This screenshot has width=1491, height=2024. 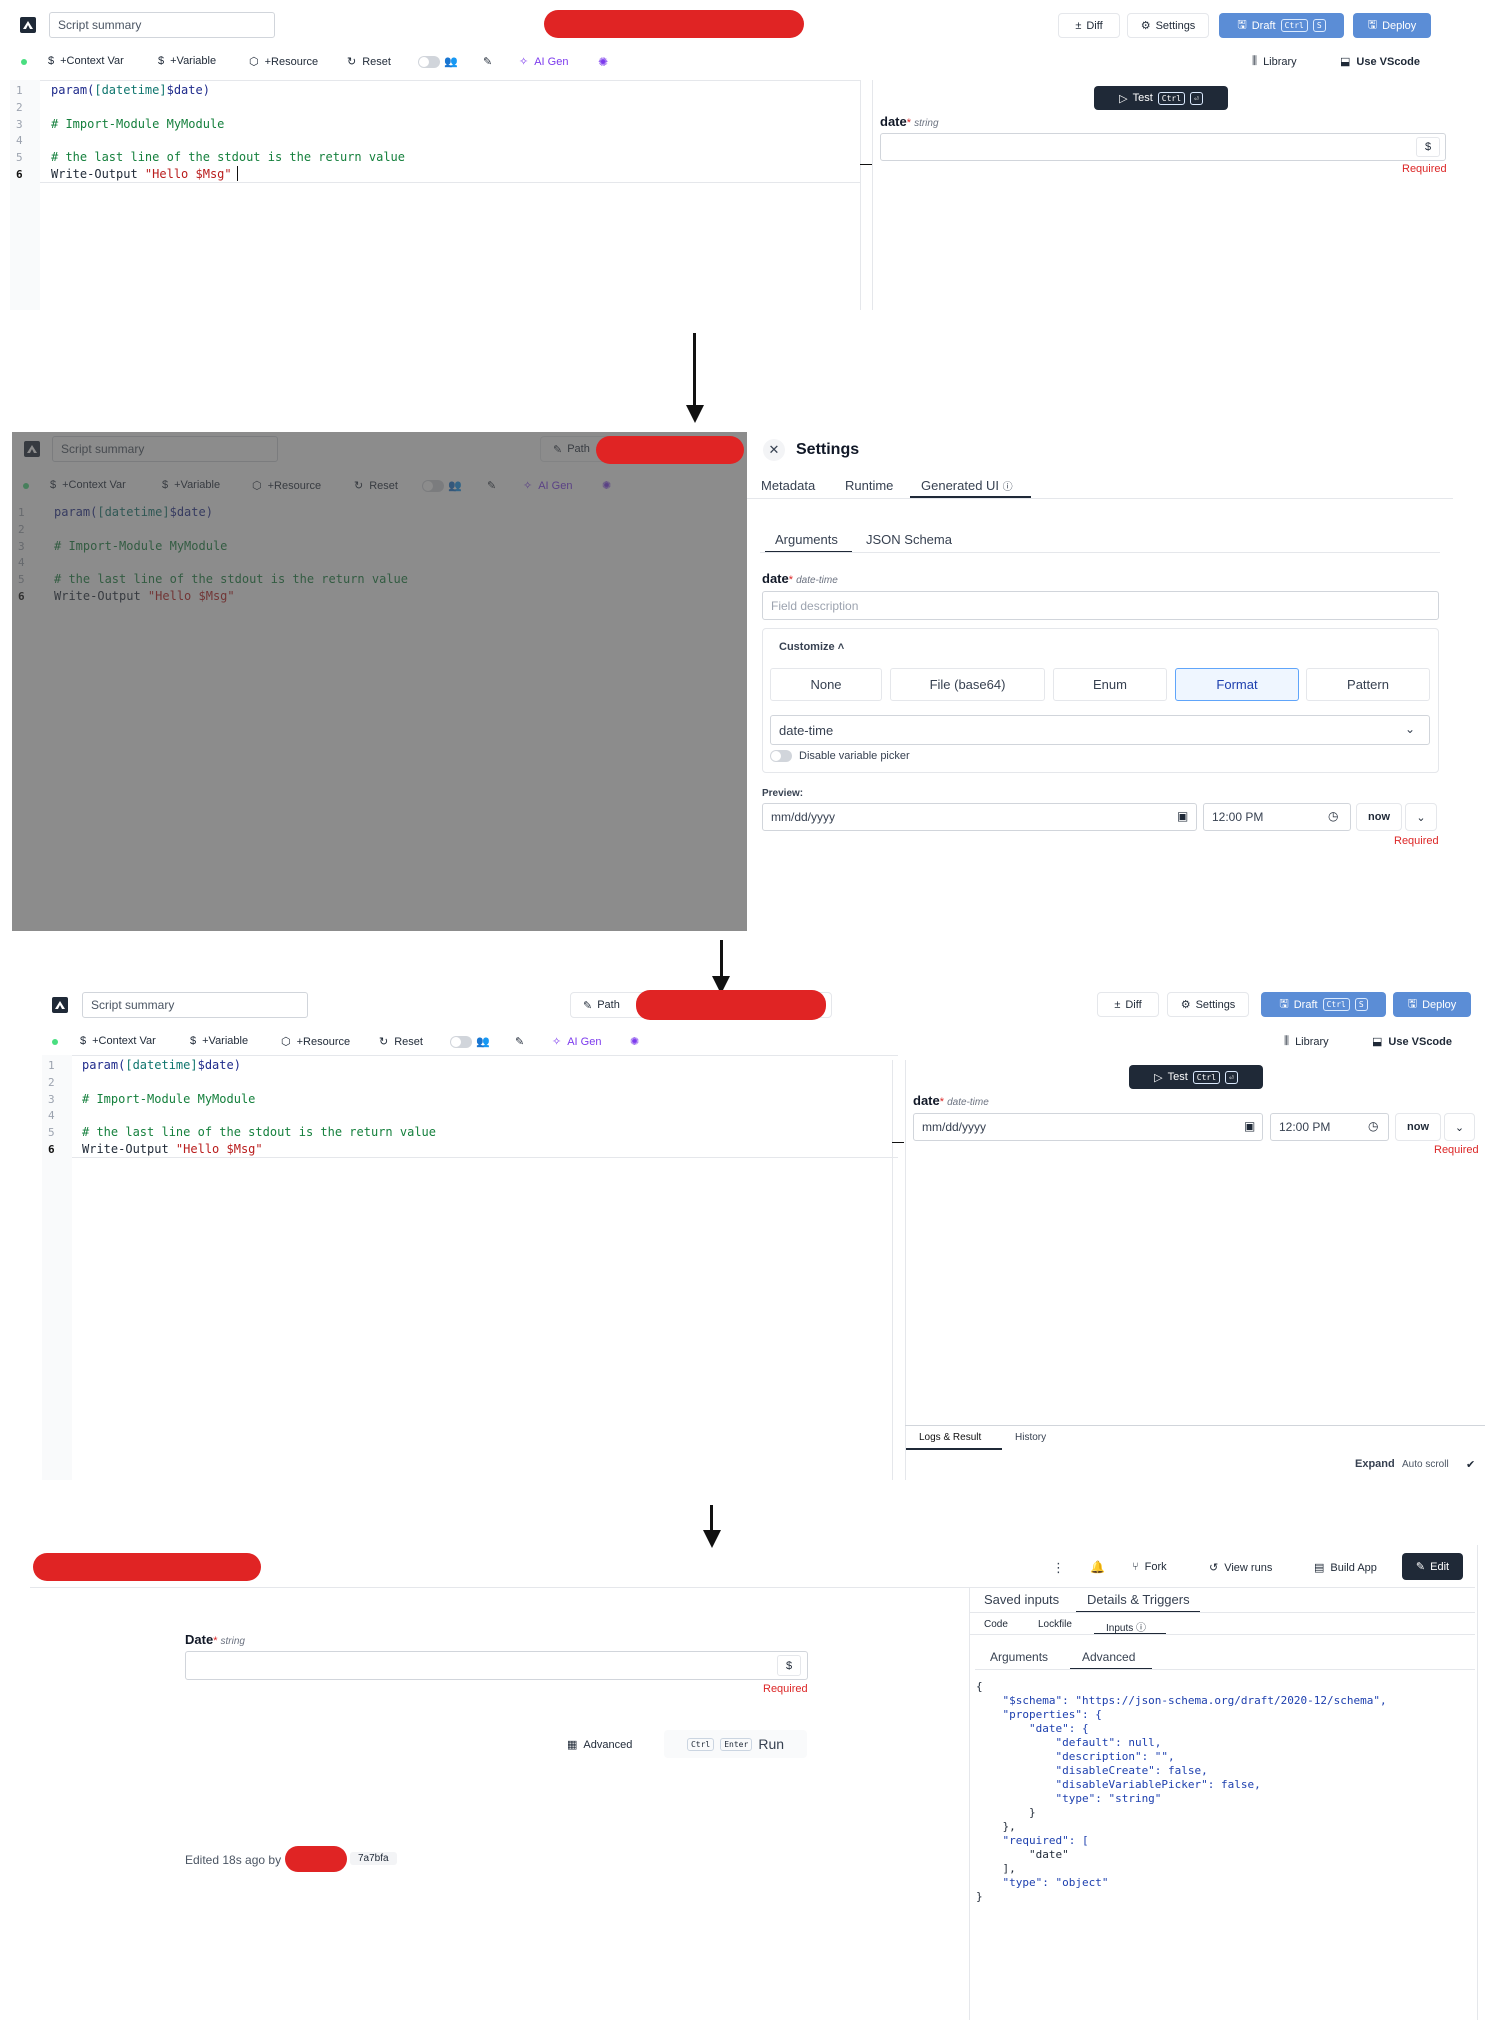 I want to click on json-line: "description": "",, so click(x=1075, y=1756).